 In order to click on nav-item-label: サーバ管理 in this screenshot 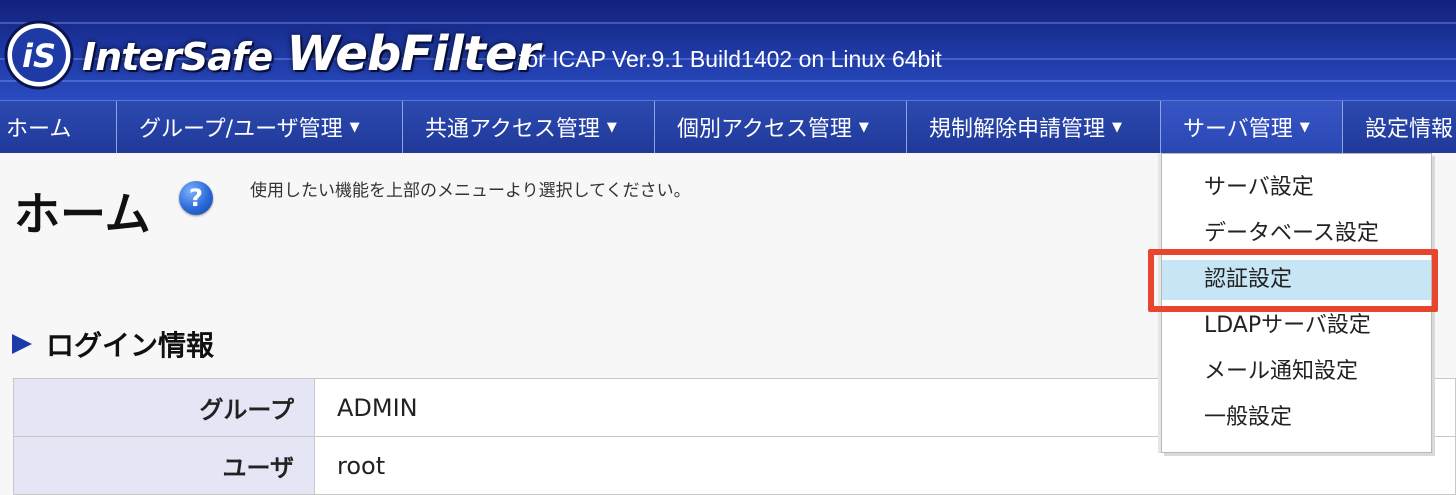, I will do `click(1238, 129)`.